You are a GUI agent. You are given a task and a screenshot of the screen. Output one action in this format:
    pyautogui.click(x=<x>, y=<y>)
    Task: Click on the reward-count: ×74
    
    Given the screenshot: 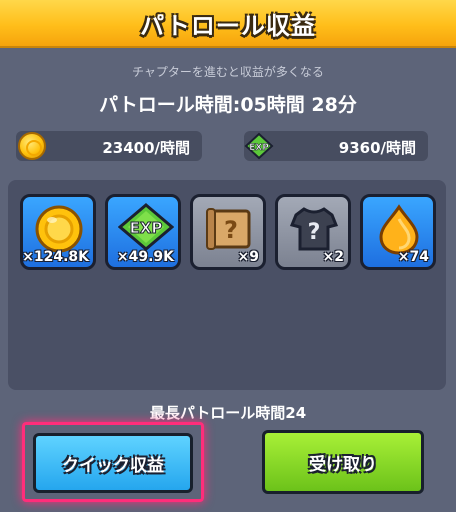 What is the action you would take?
    pyautogui.click(x=413, y=257)
    